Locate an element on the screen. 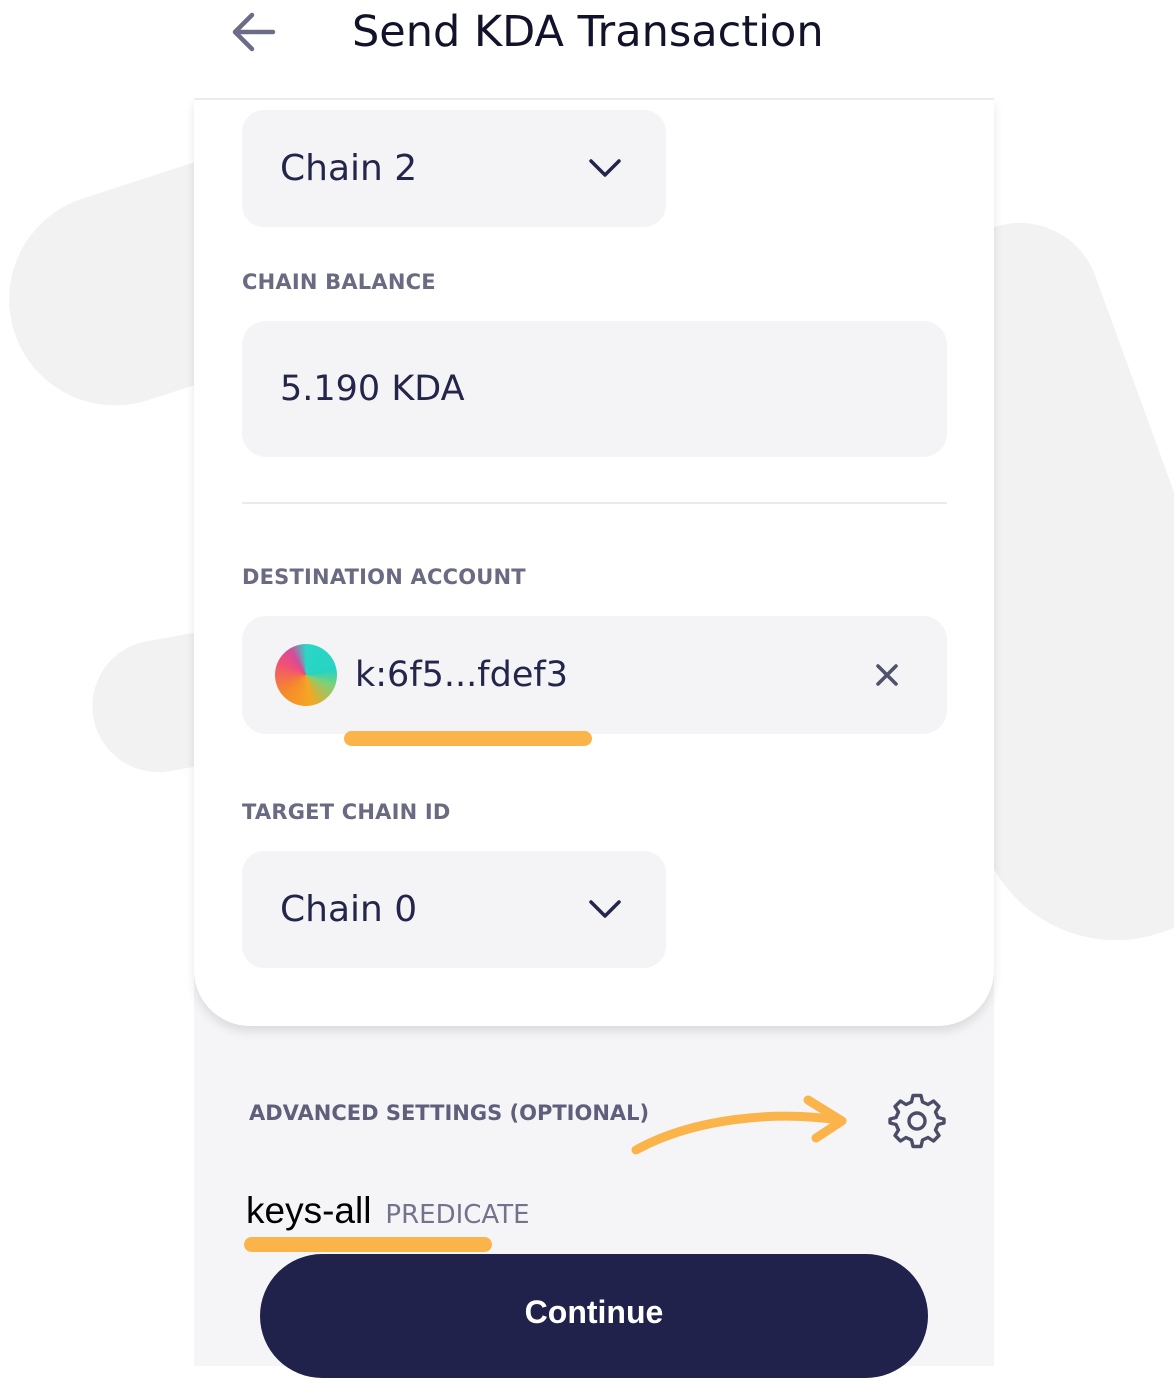  chain-balance-field: 5.190 KDA is located at coordinates (594, 389).